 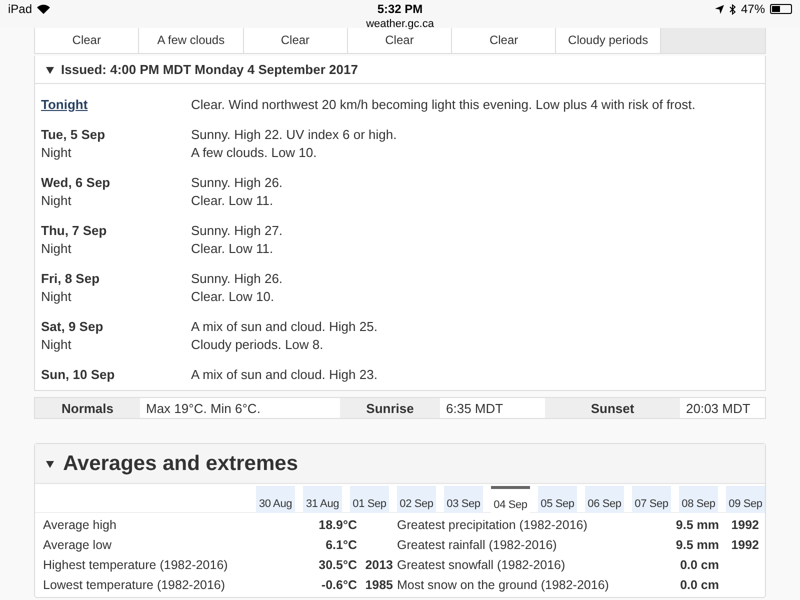 I want to click on period-link: Tonight, so click(x=64, y=105).